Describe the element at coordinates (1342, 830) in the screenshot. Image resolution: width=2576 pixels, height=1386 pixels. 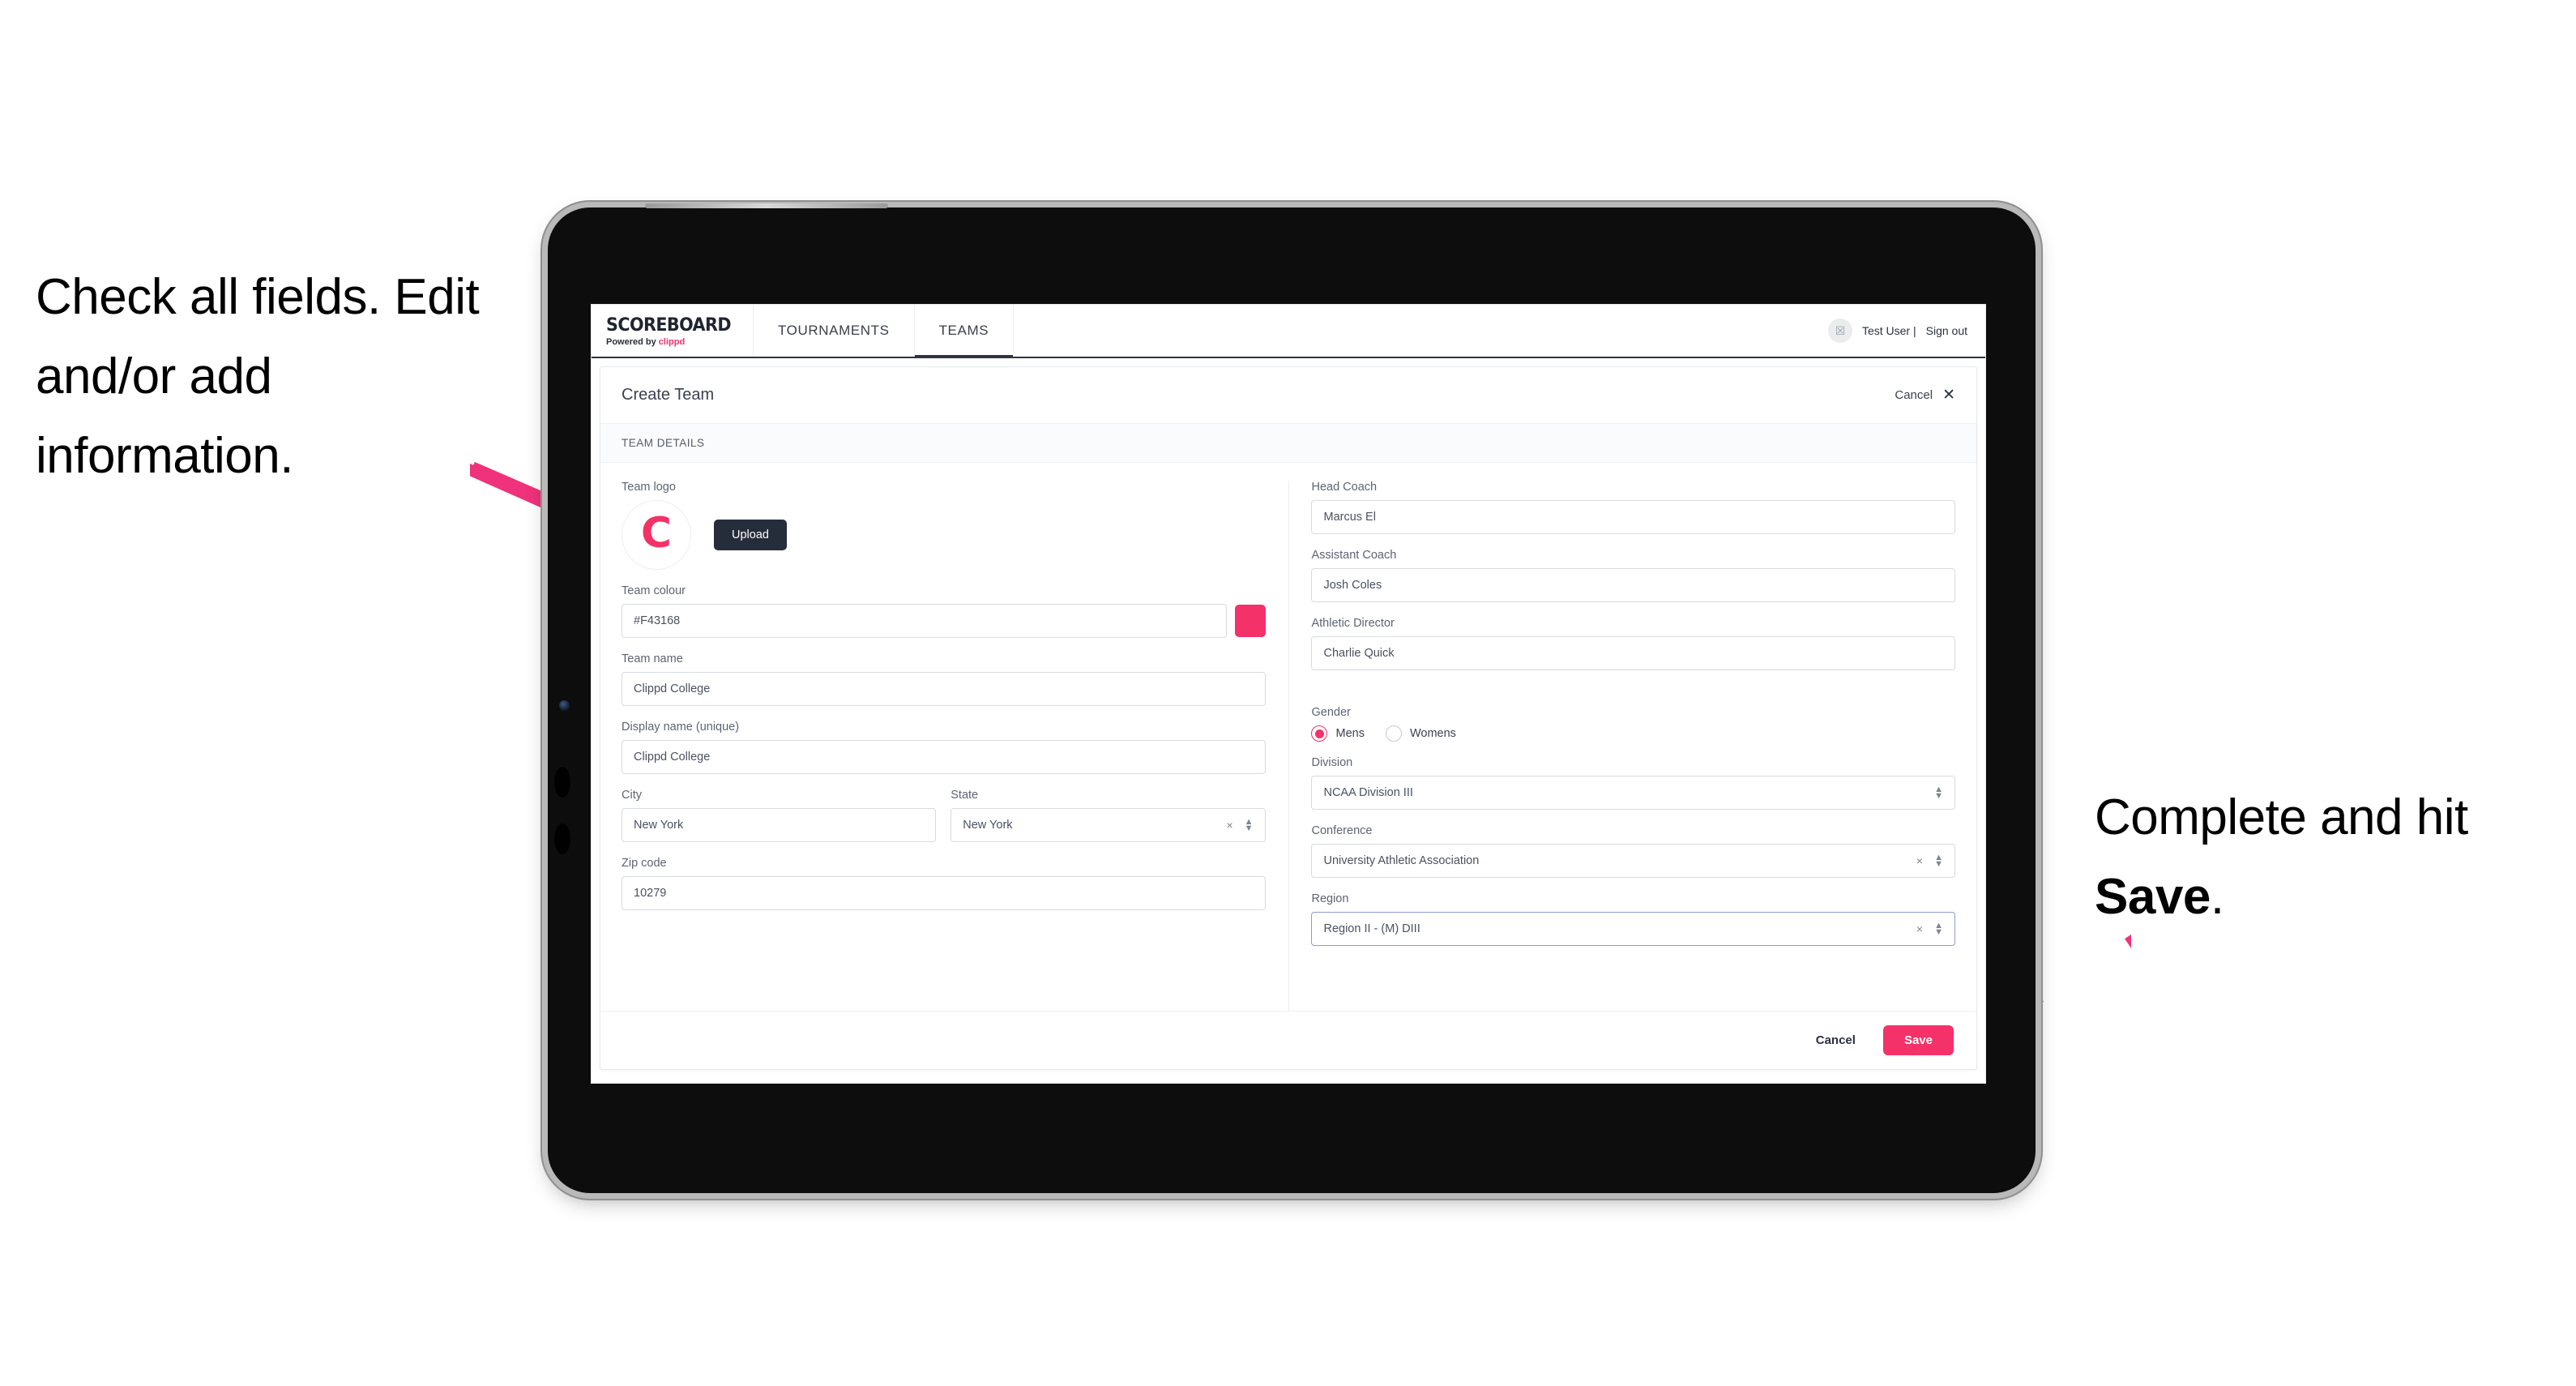
I see `conference-label: Conference` at that location.